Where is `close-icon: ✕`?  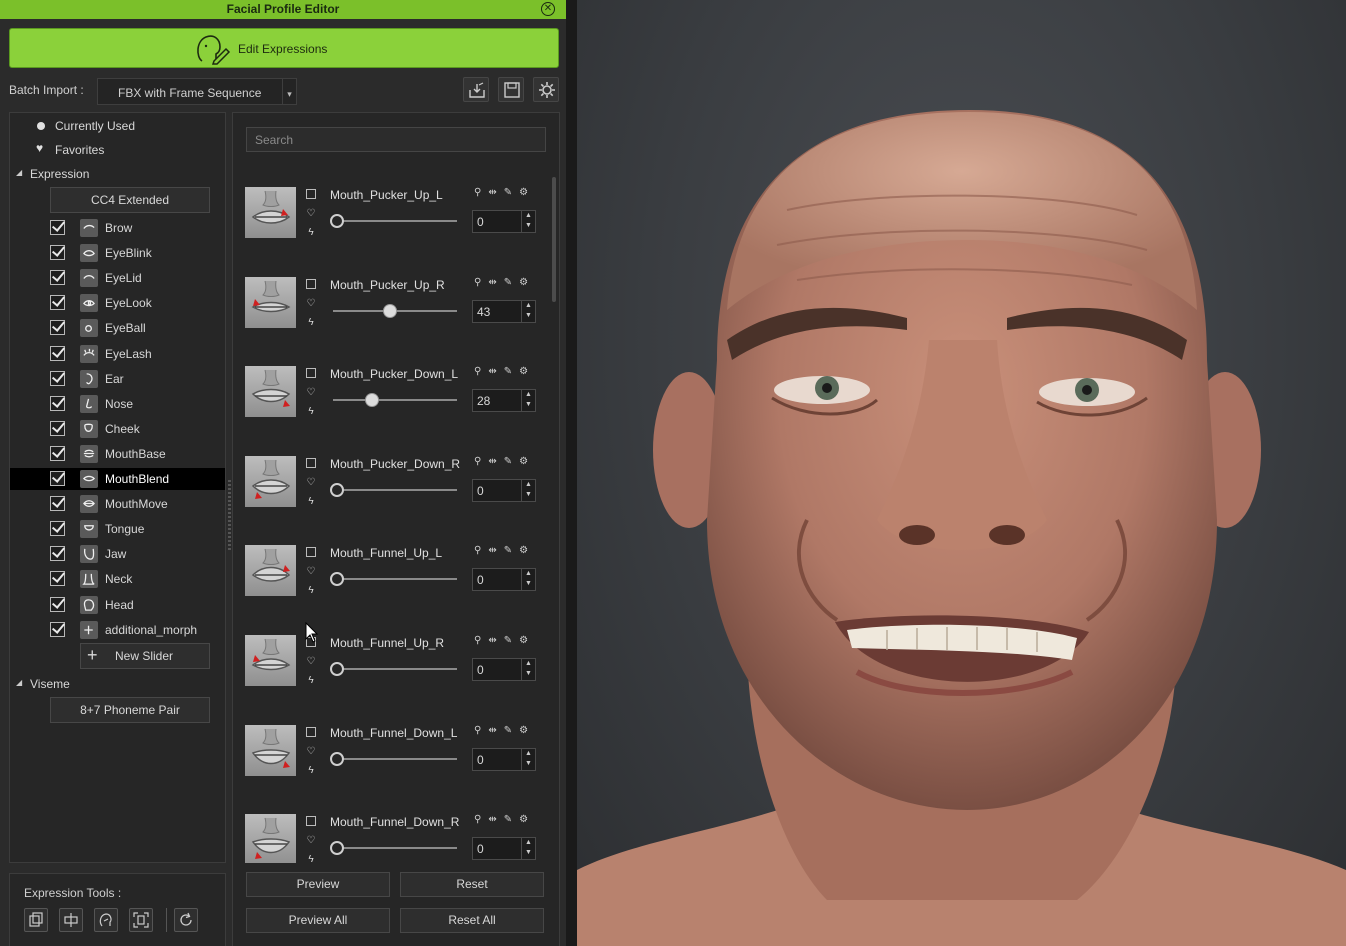 close-icon: ✕ is located at coordinates (548, 9).